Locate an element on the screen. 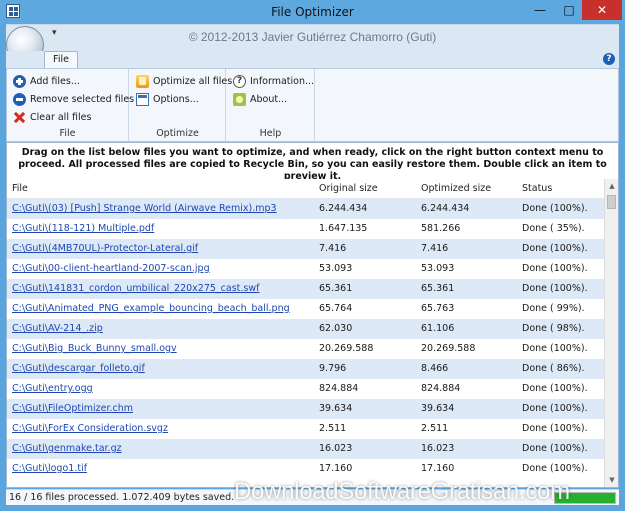  table-header: File Original size Optimized size Status is located at coordinates (305, 189).